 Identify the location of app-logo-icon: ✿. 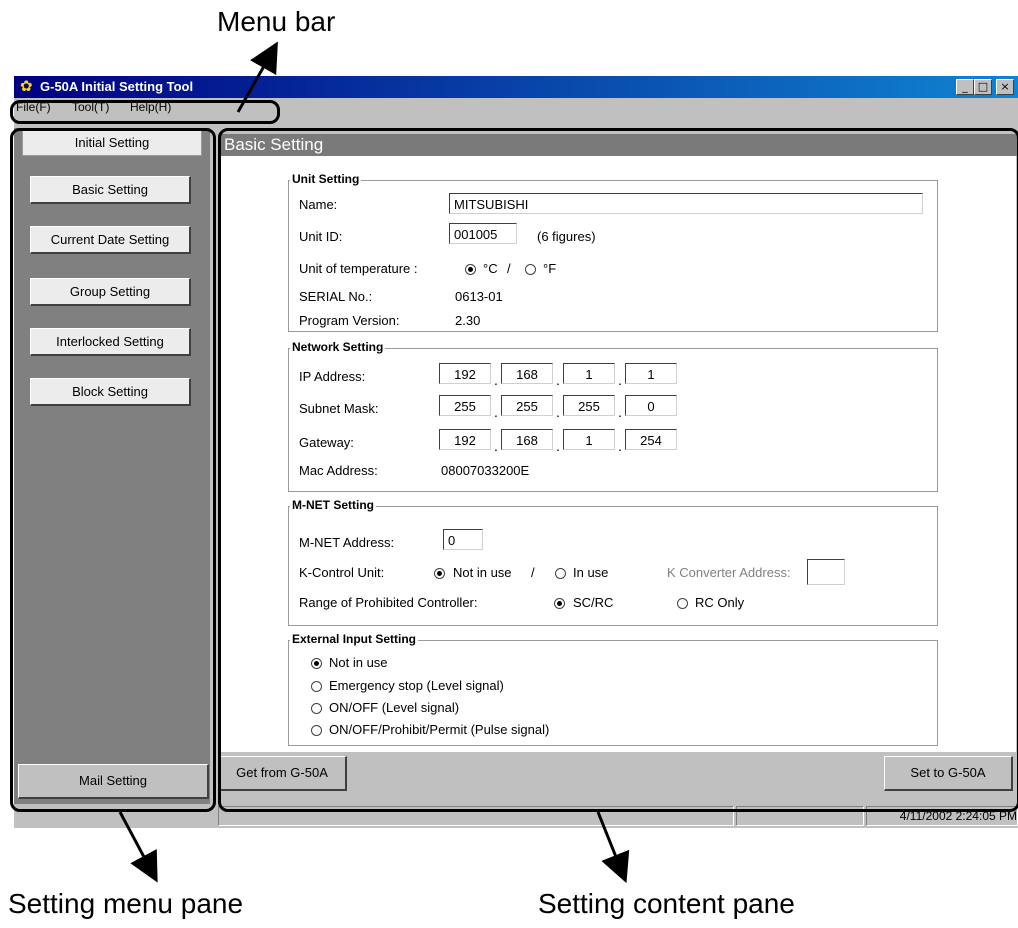
(26, 86).